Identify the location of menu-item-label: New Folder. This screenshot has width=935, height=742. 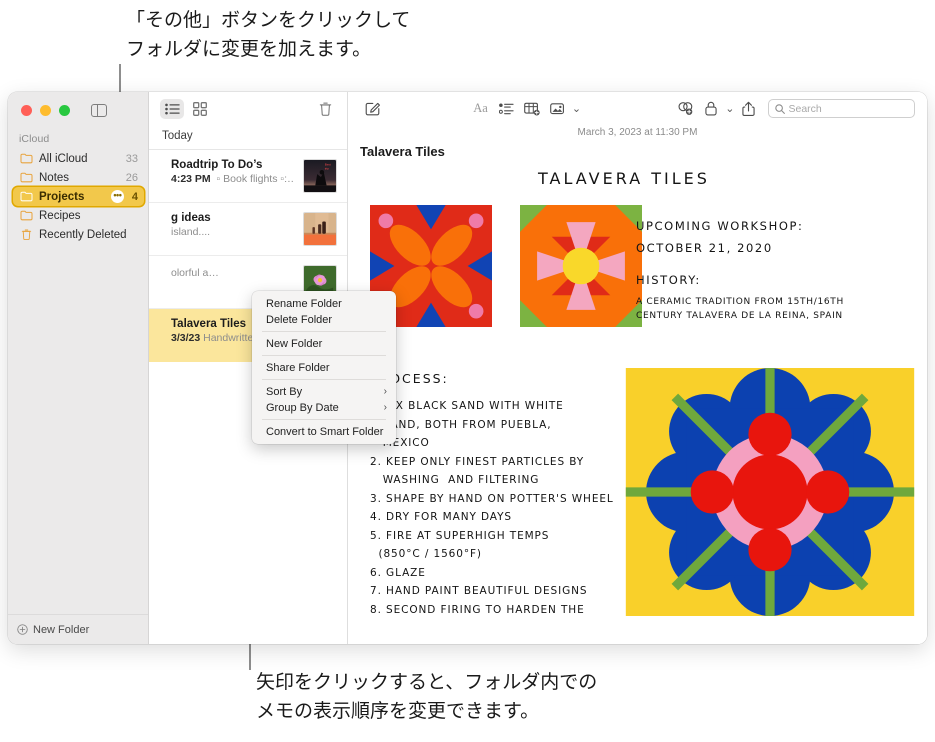
(294, 343).